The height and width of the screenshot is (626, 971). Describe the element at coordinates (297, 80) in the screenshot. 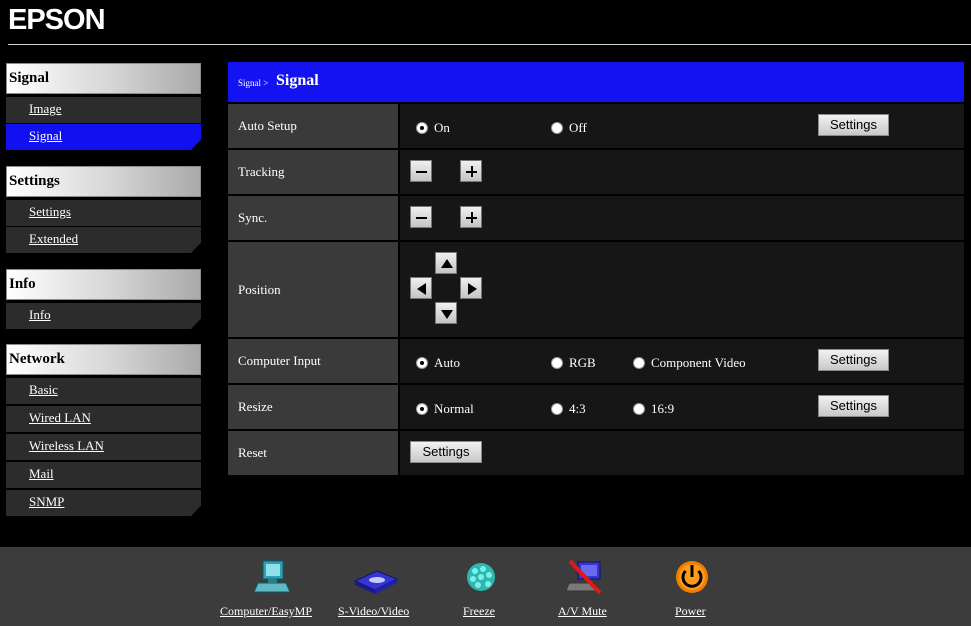

I see `page-title: Signal` at that location.